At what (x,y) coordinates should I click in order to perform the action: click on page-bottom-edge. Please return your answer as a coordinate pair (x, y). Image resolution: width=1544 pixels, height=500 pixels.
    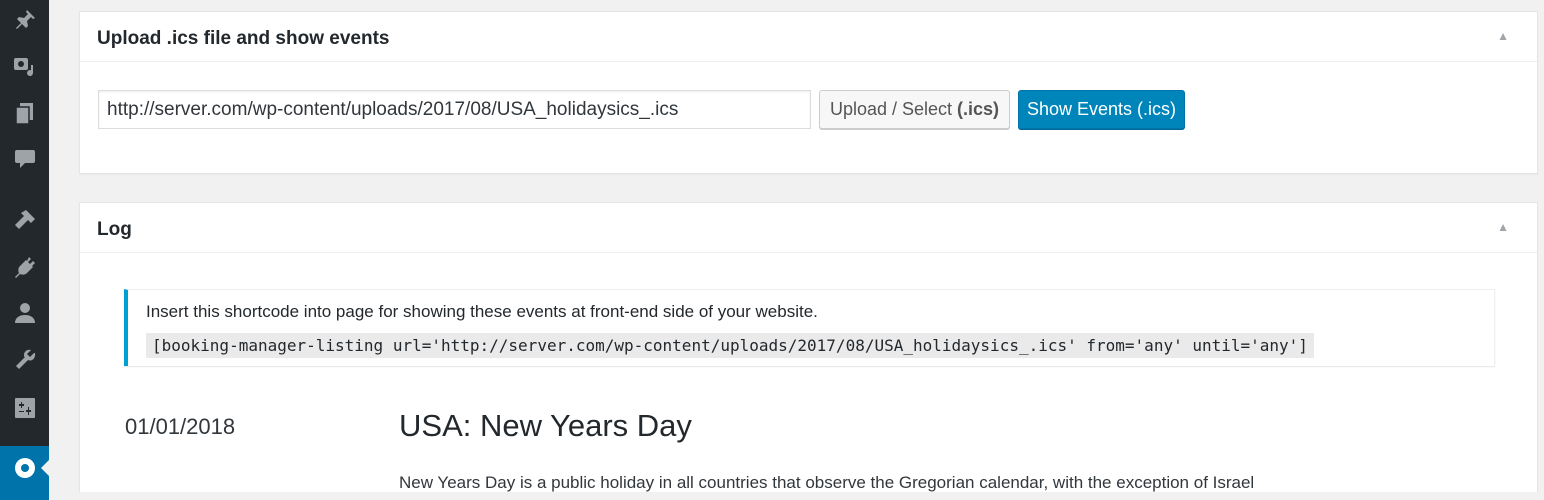
    Looking at the image, I should click on (796, 496).